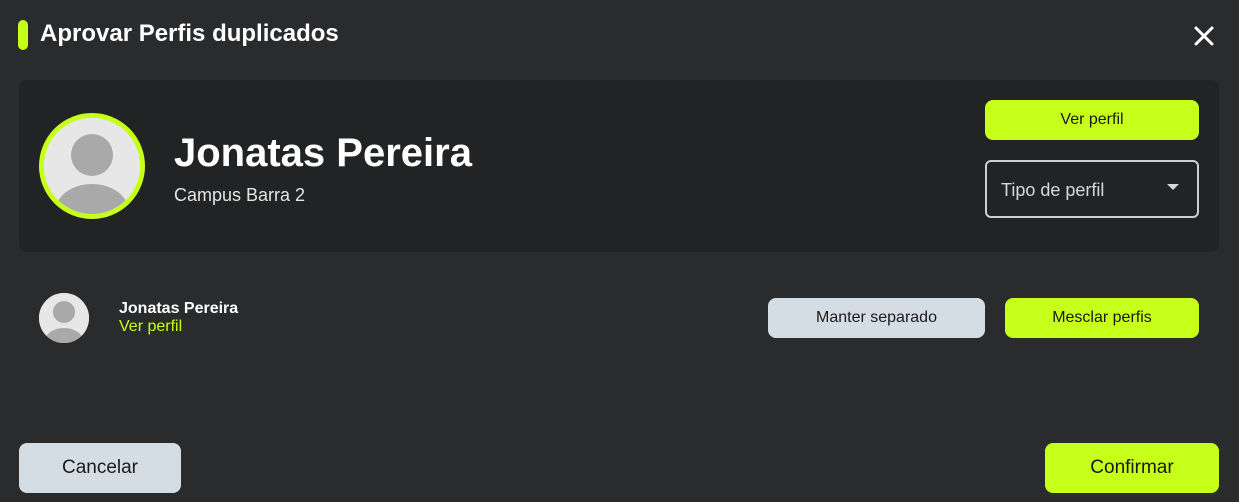  I want to click on profile-campus: Campus Barra 2, so click(240, 195).